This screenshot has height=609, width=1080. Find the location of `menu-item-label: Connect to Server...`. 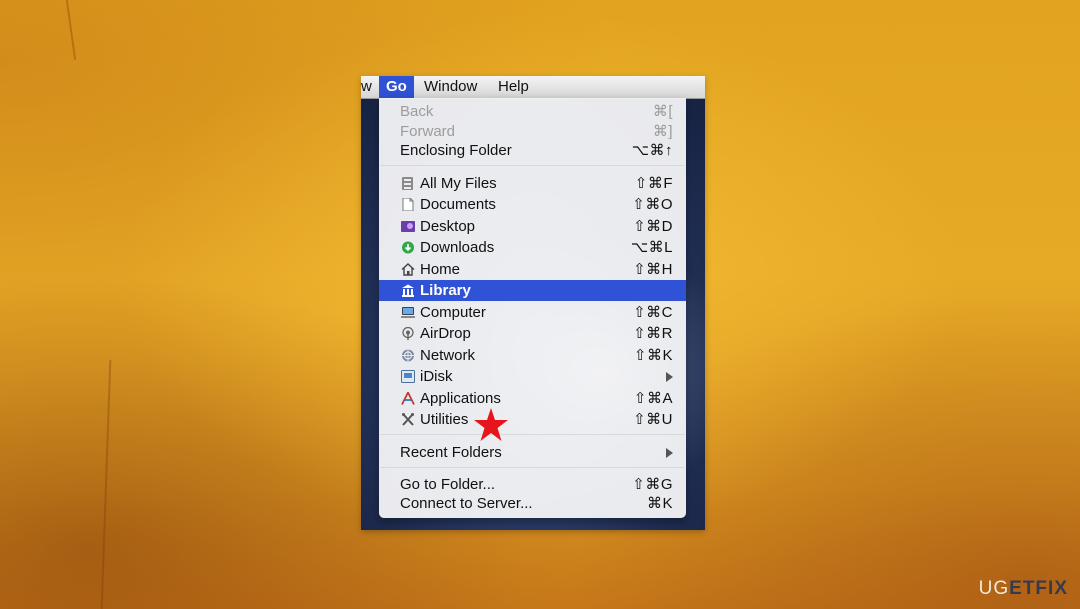

menu-item-label: Connect to Server... is located at coordinates (466, 503).